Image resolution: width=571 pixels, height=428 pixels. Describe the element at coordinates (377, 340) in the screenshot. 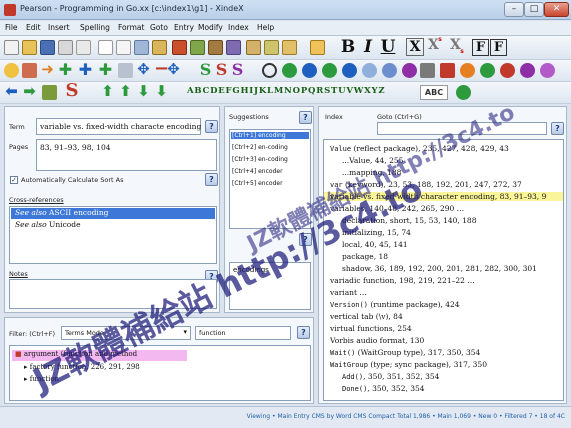

I see `index-entry: Vorbis audio format, 130` at that location.